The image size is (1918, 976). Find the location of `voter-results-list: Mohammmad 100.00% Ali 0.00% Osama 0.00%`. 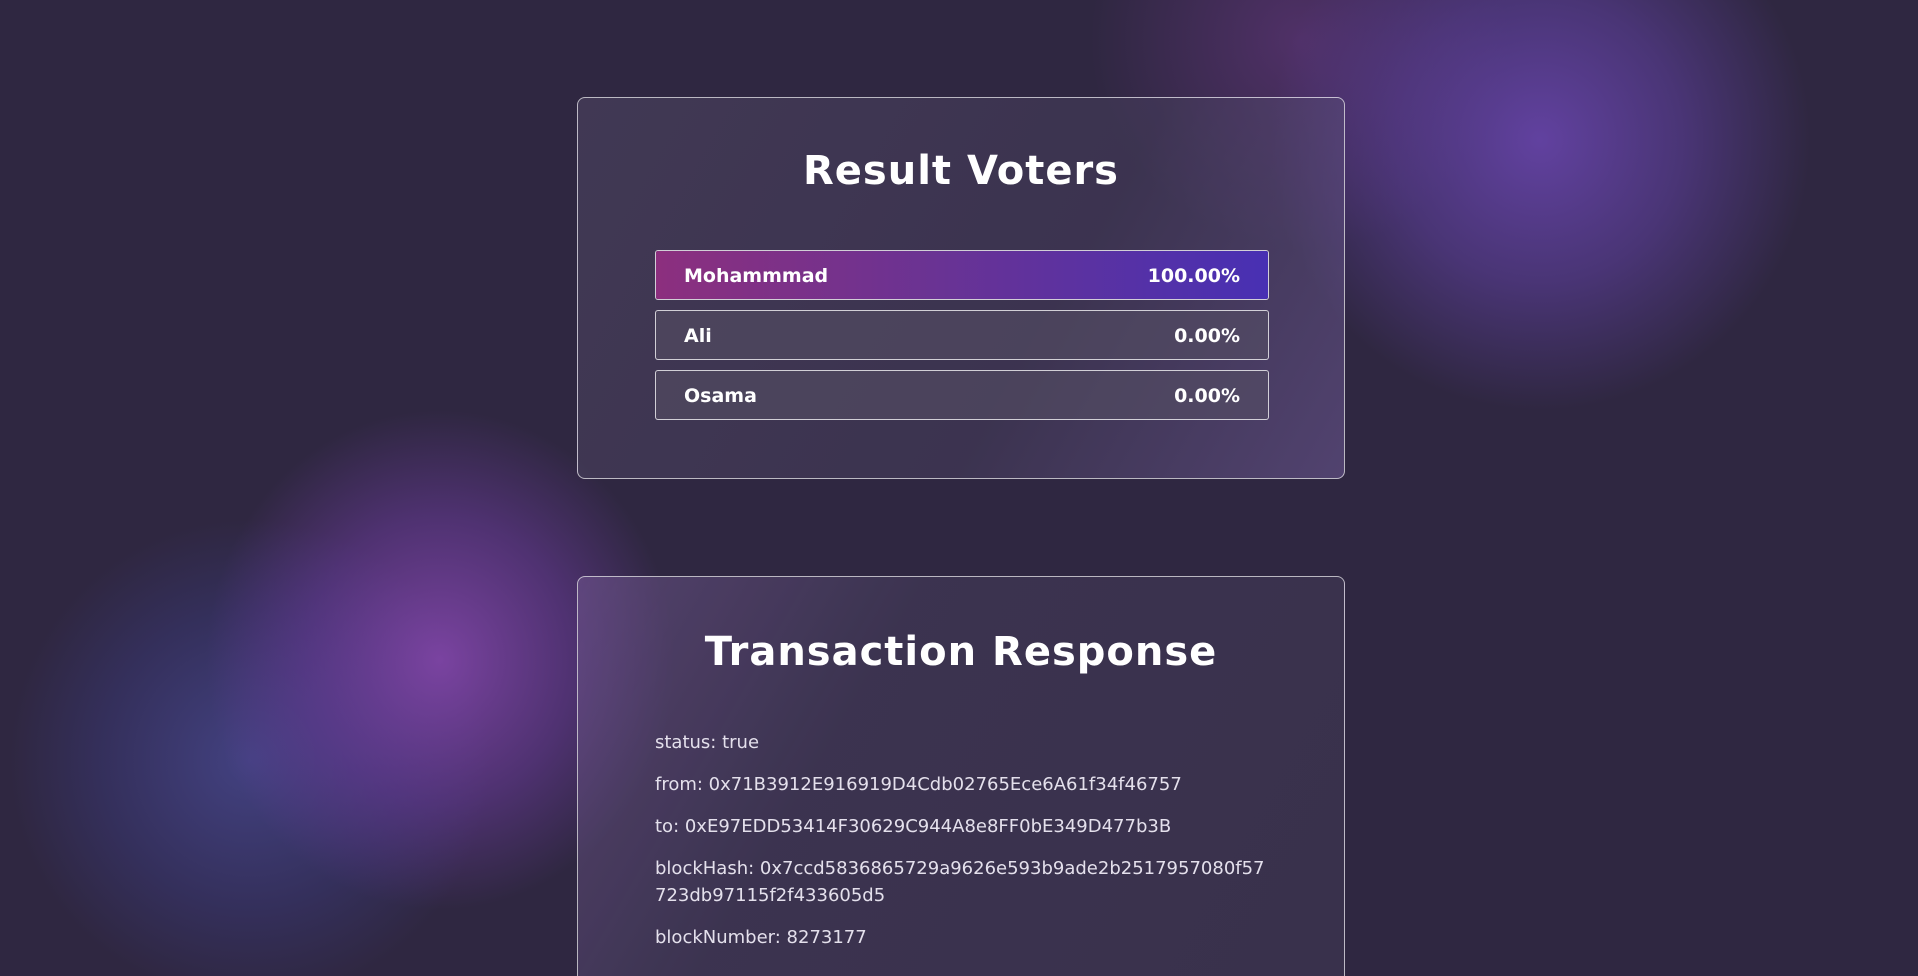

voter-results-list: Mohammmad 100.00% Ali 0.00% Osama 0.00% is located at coordinates (962, 340).